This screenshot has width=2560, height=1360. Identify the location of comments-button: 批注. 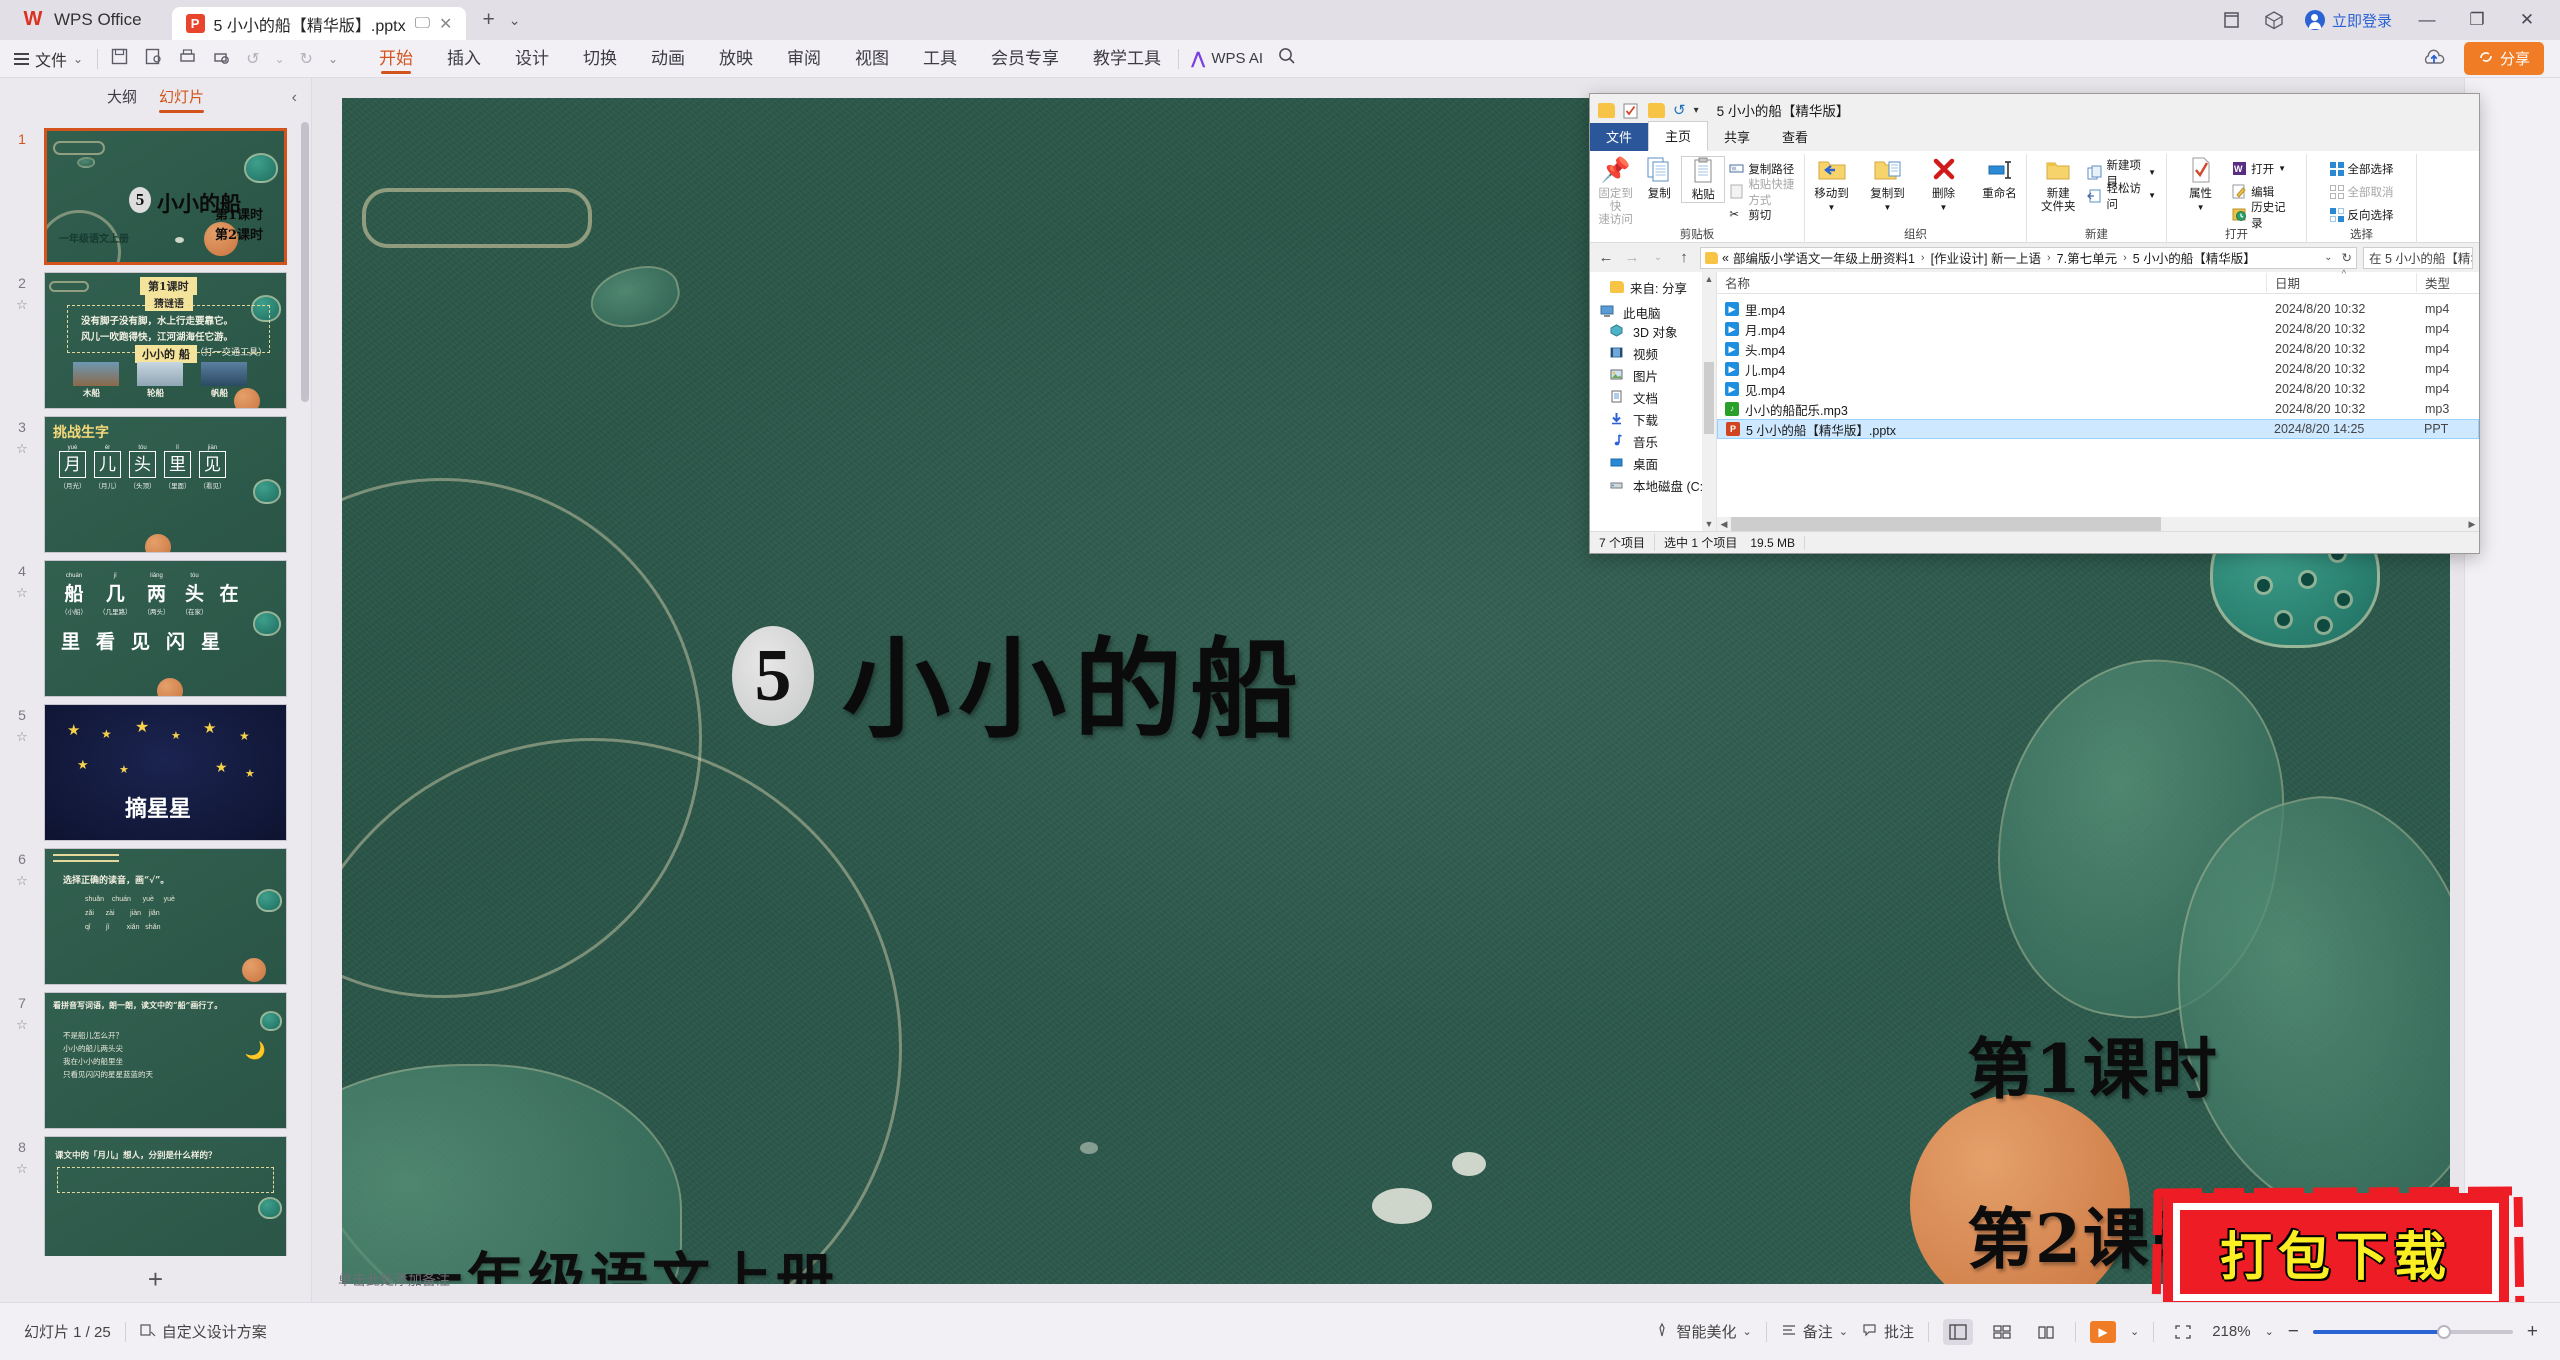
(1888, 1331).